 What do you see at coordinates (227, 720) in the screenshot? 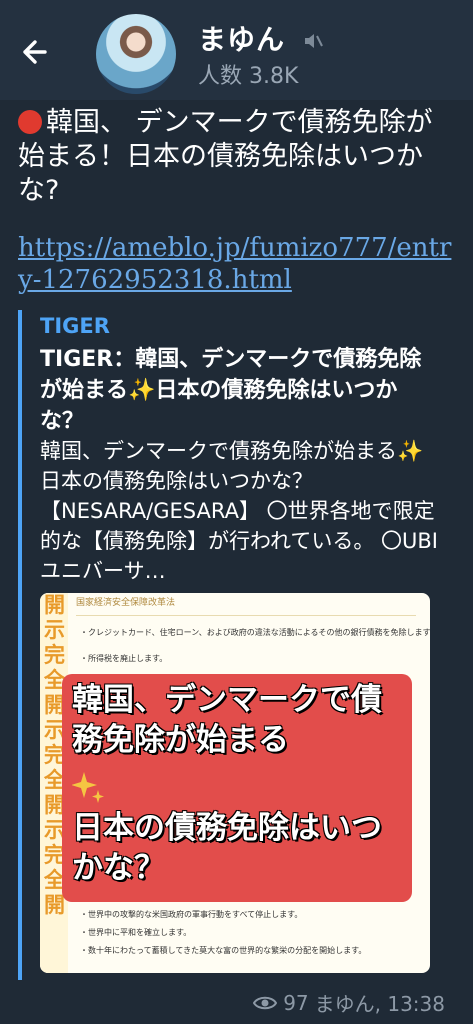
I see `card-line-1: 韓国、デンマークで債務免除が始まる` at bounding box center [227, 720].